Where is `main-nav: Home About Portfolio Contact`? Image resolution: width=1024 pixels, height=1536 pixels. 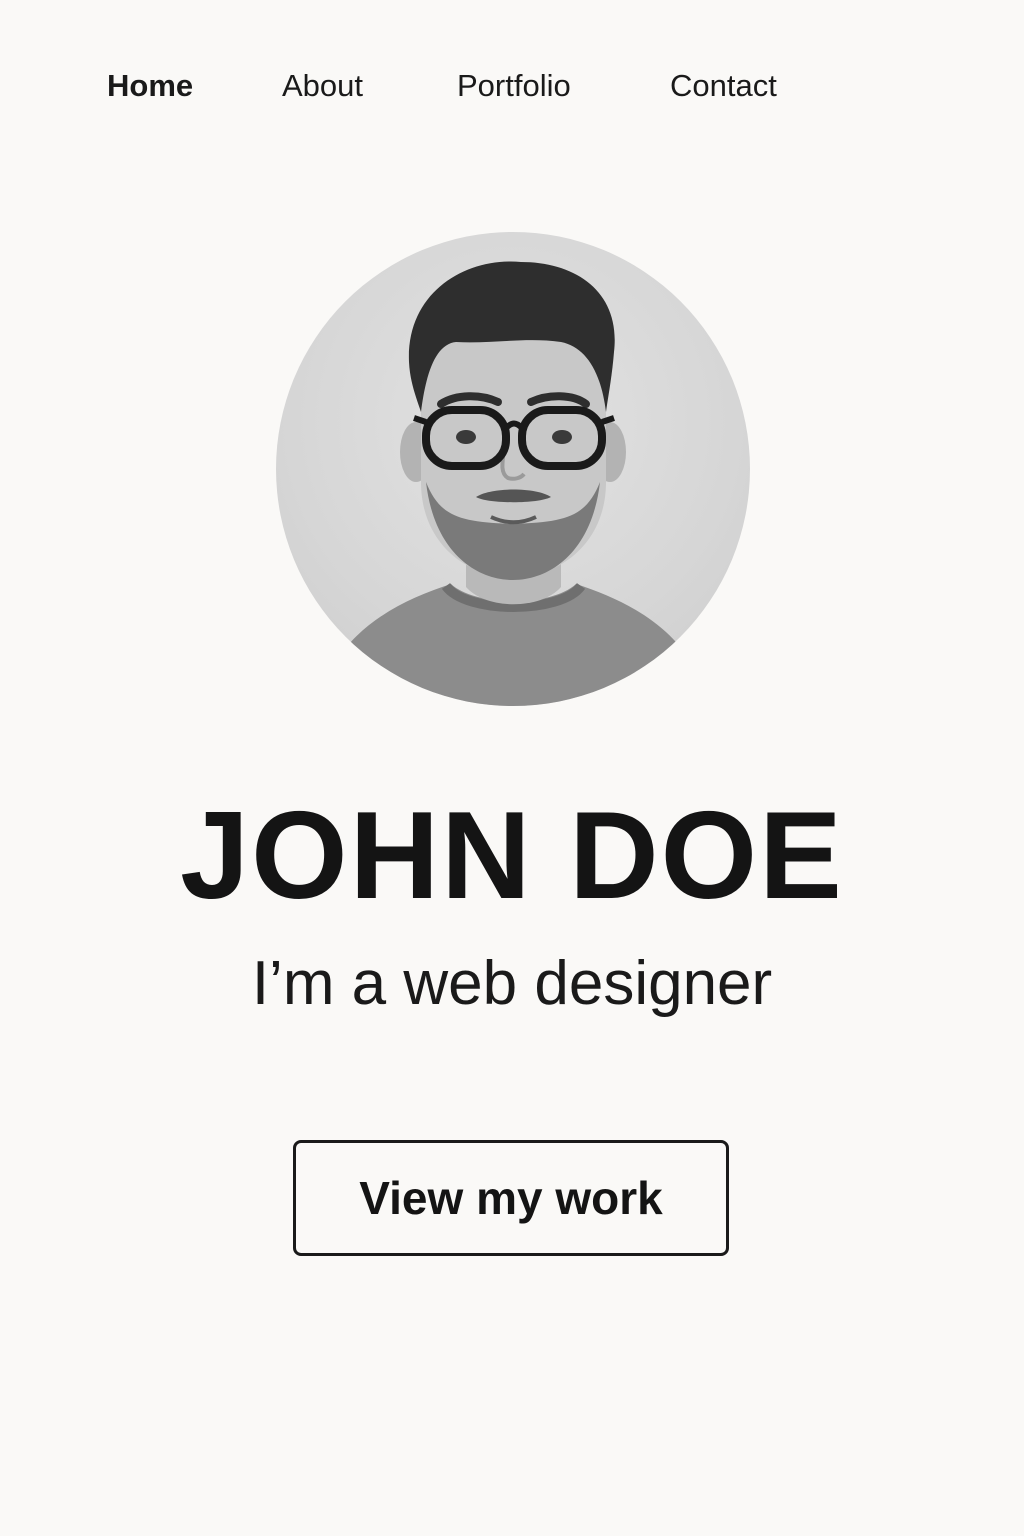
main-nav: Home About Portfolio Contact is located at coordinates (512, 86).